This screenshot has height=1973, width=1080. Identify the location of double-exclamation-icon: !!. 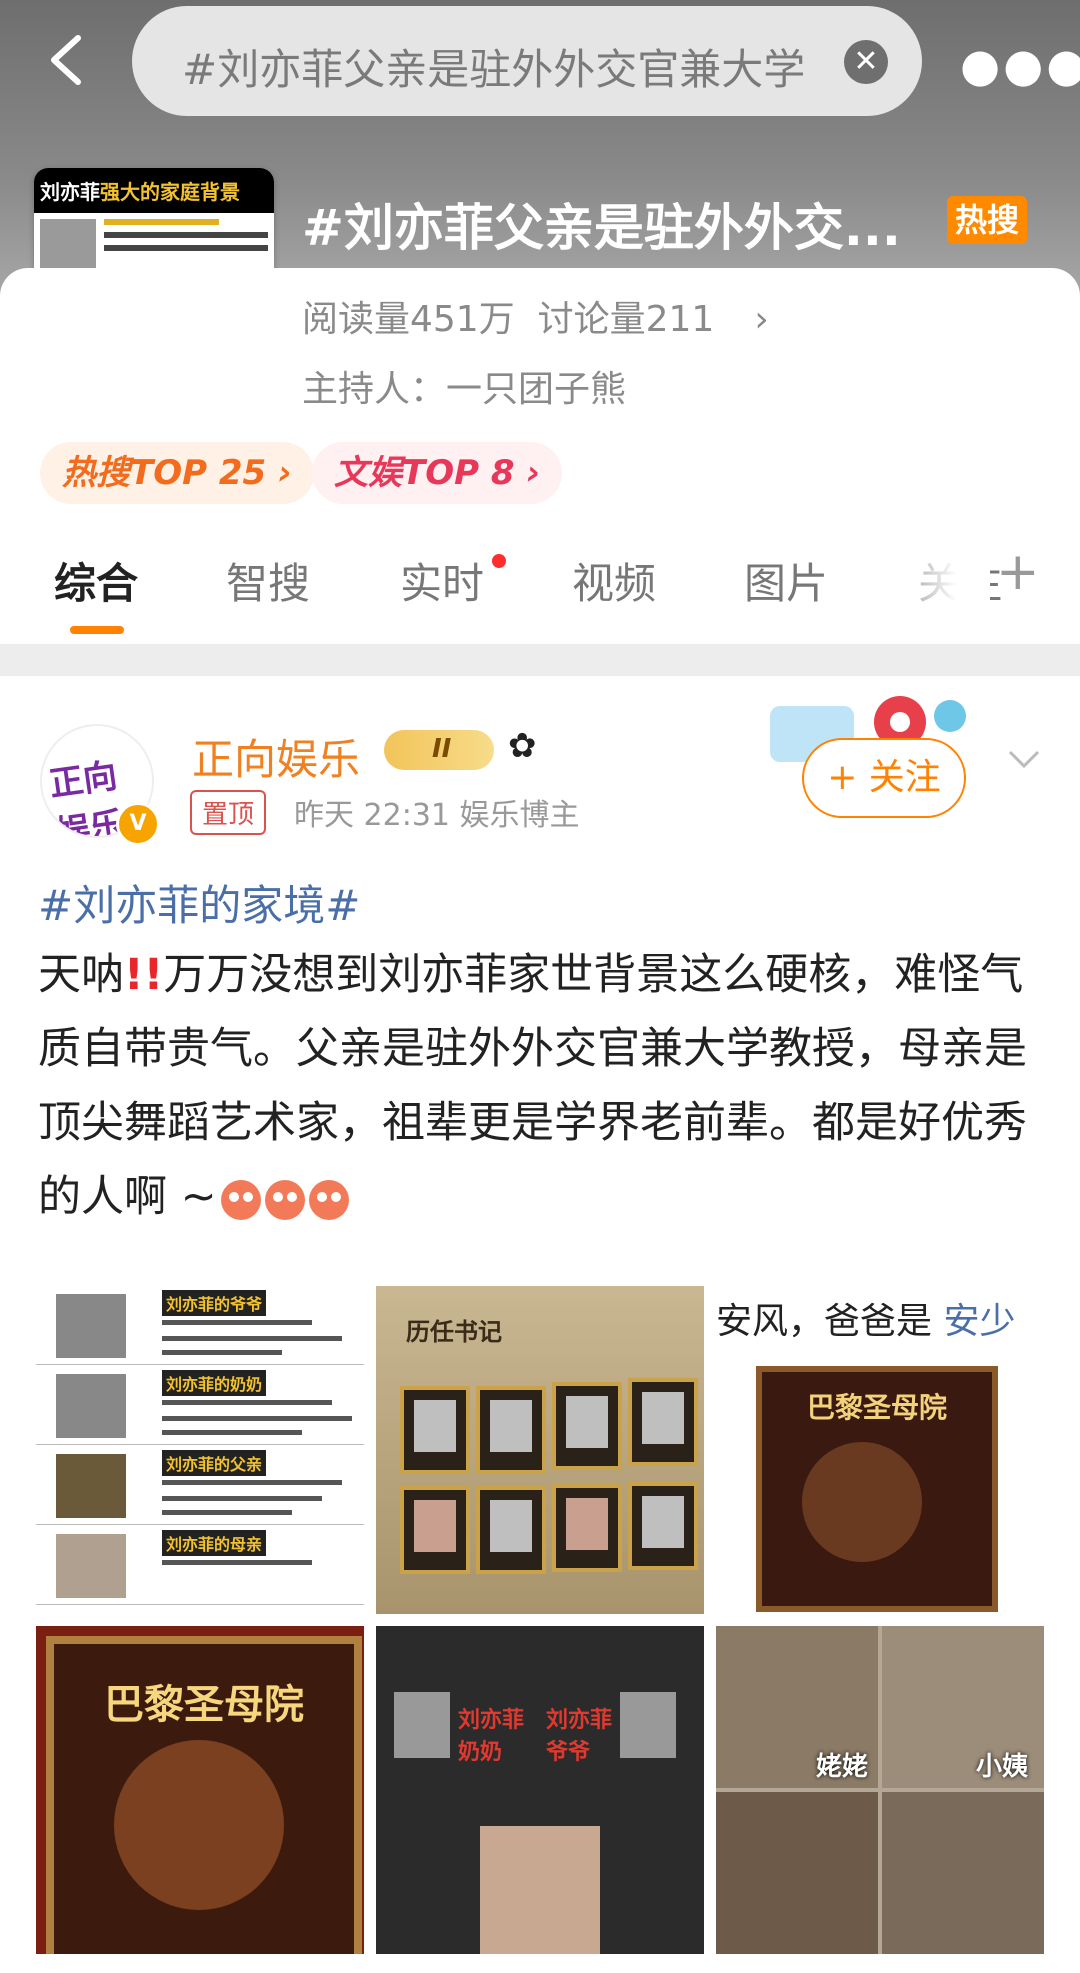
(144, 975).